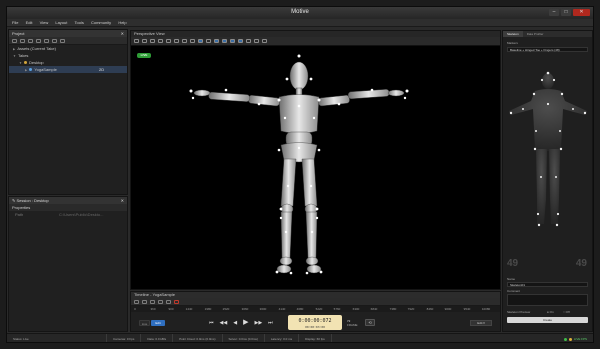 The image size is (600, 349). I want to click on skeleton-icon, so click(160, 41).